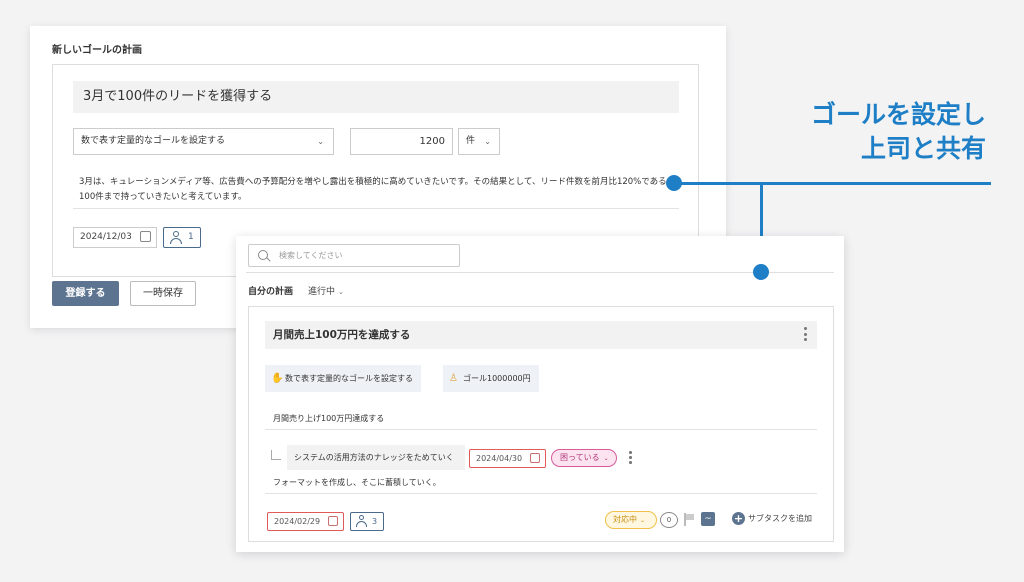 This screenshot has height=582, width=1024. I want to click on save-draft-button: 一時保存, so click(163, 293).